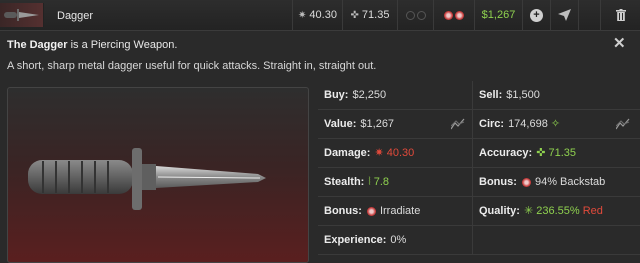  I want to click on item-title: The Dagger is a Piercing Weapon., so click(92, 45).